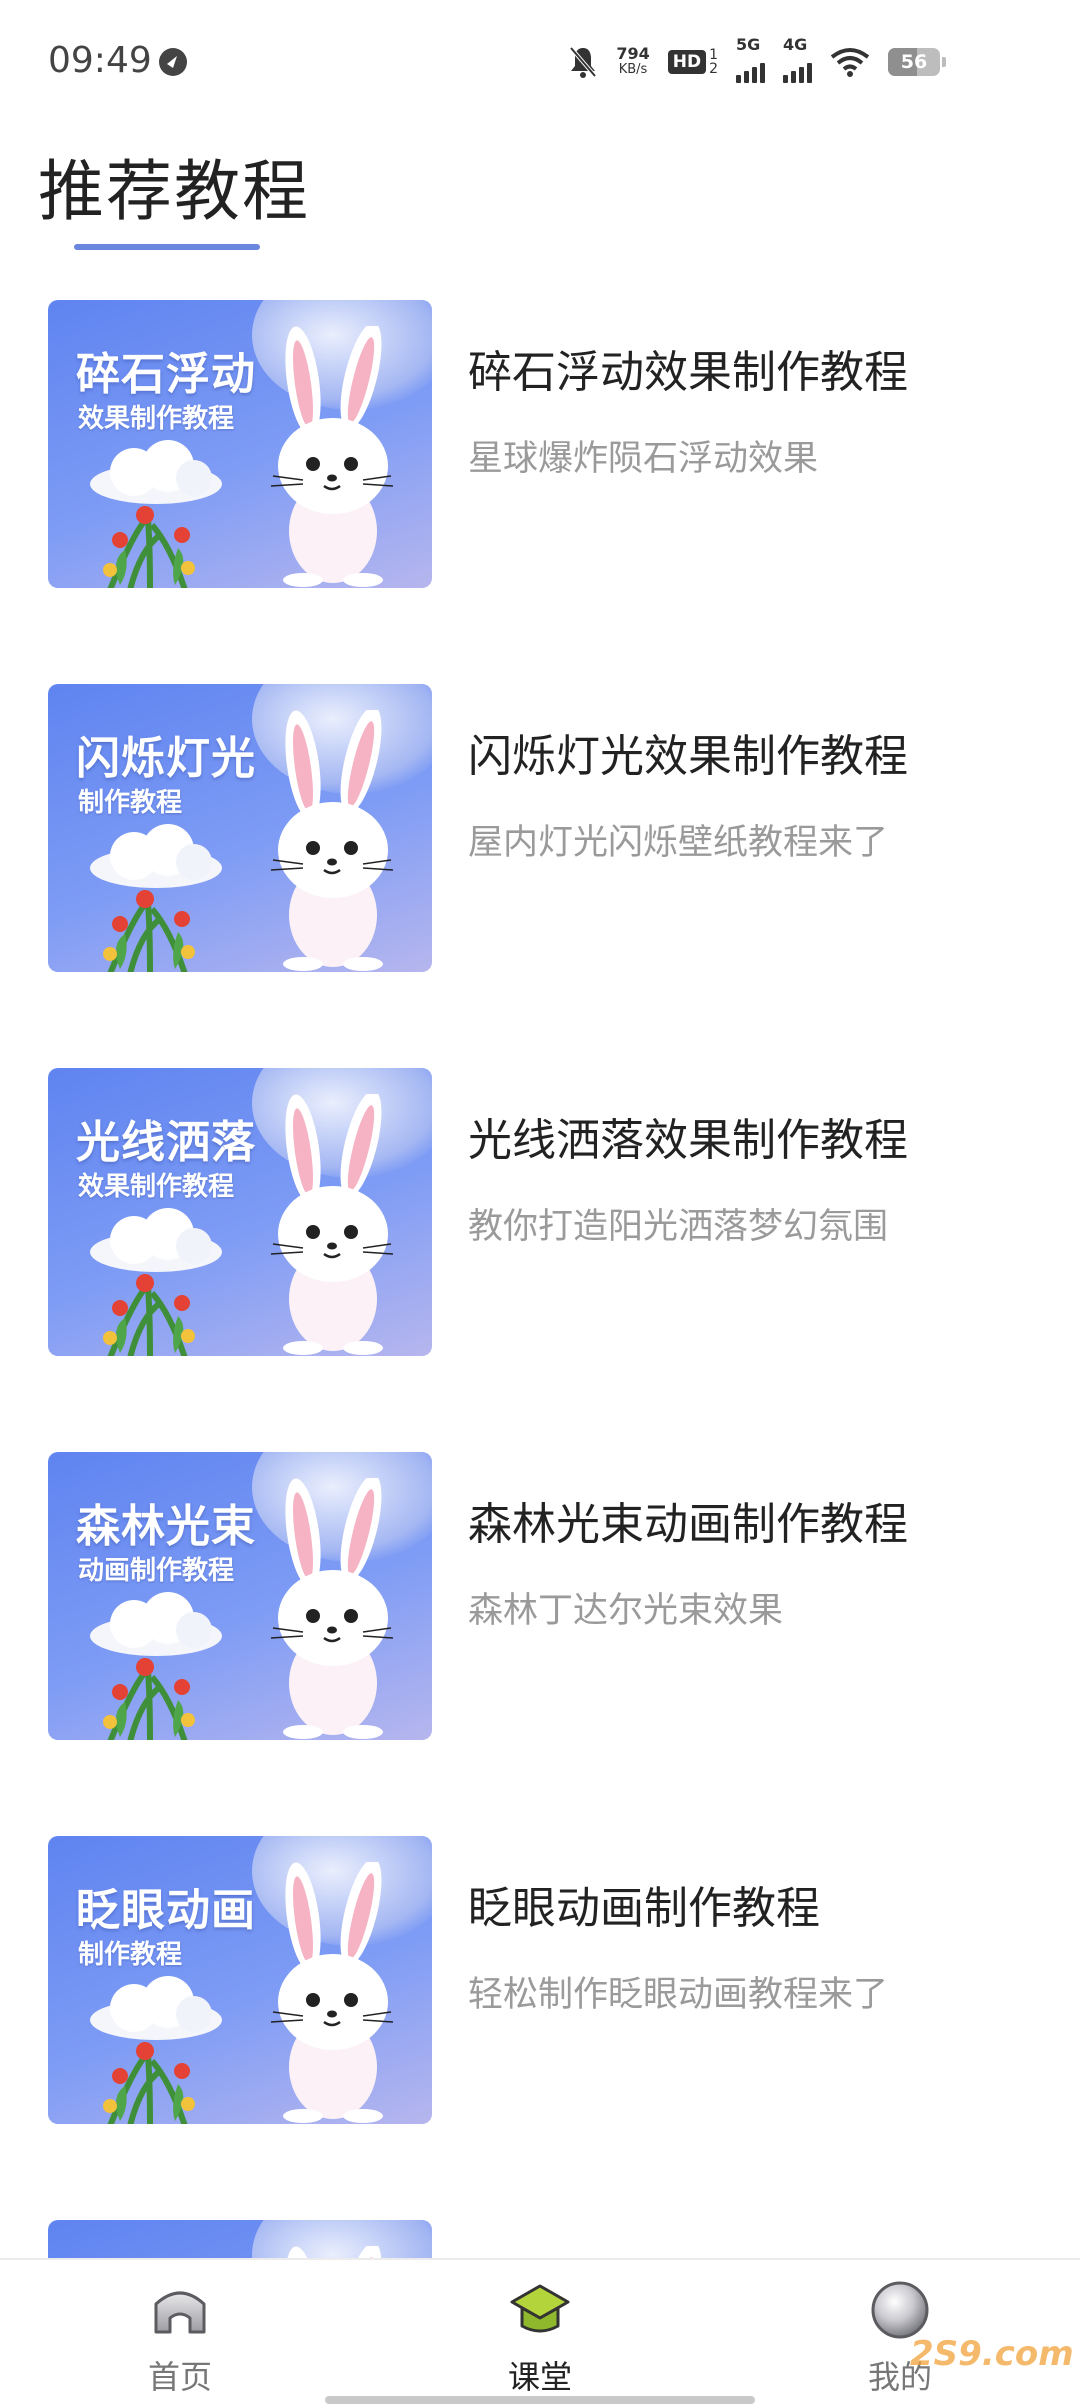 This screenshot has width=1080, height=2408. I want to click on course-item-1: 碎石浮动 效果制作教程 碎石浮动效果制作教程 星球爆炸陨石浮动效果, so click(540, 445).